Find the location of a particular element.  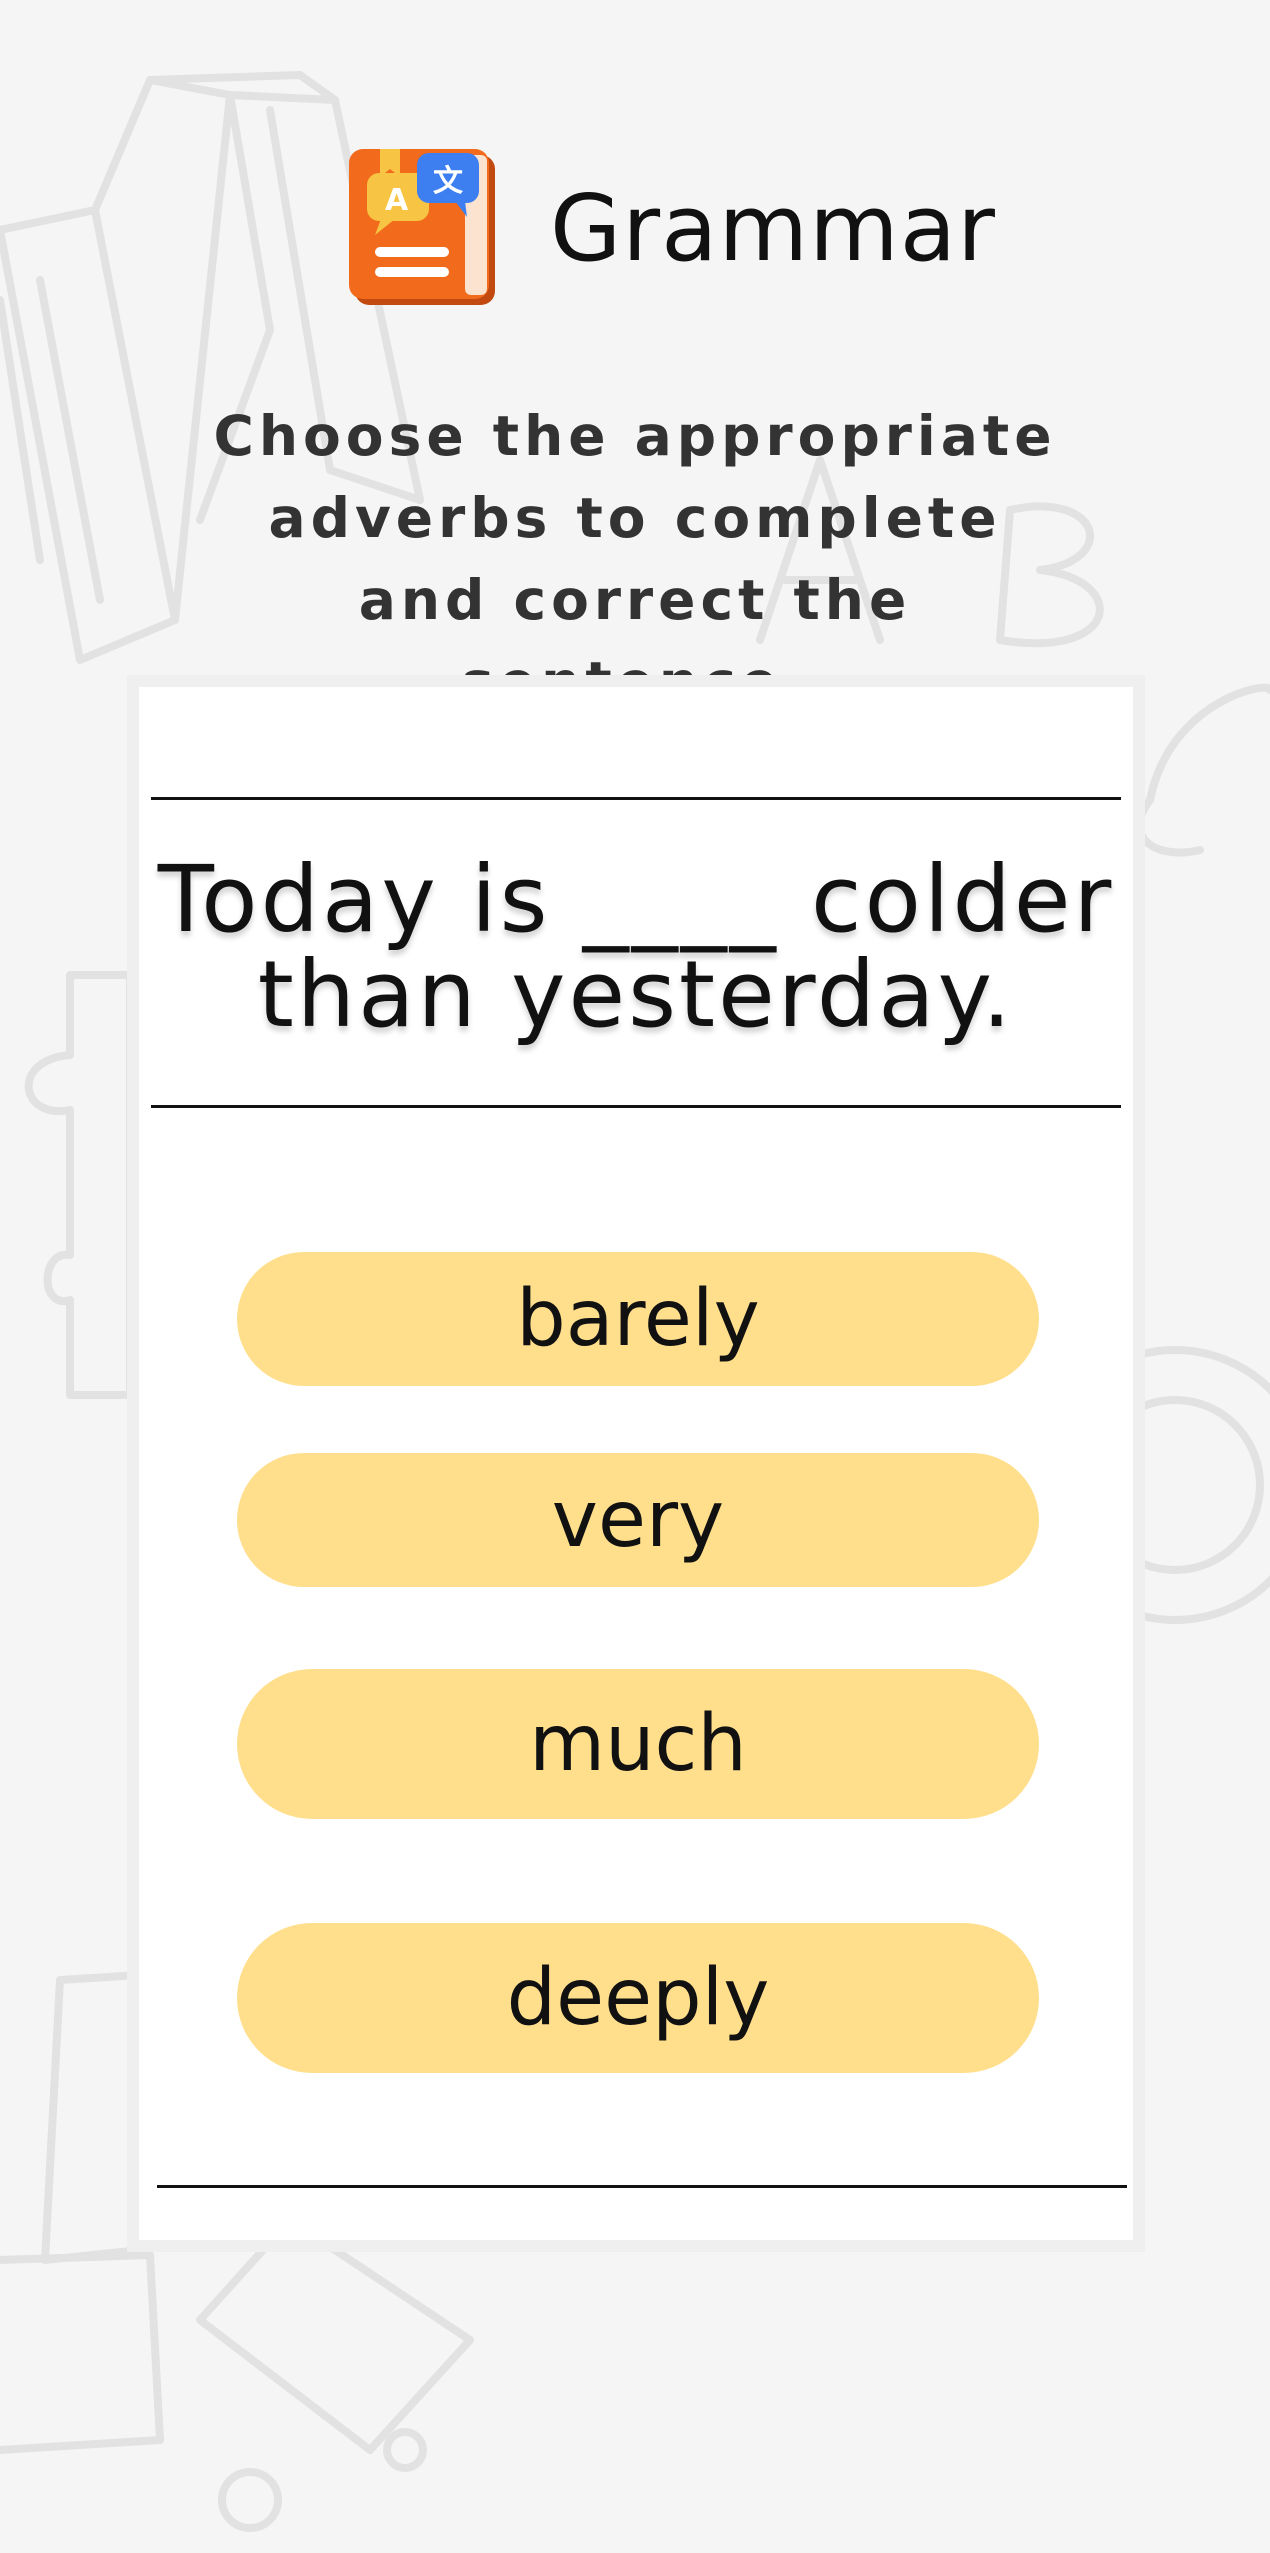

question-sentence: Today is ____ colder than yesterday. is located at coordinates (636, 947).